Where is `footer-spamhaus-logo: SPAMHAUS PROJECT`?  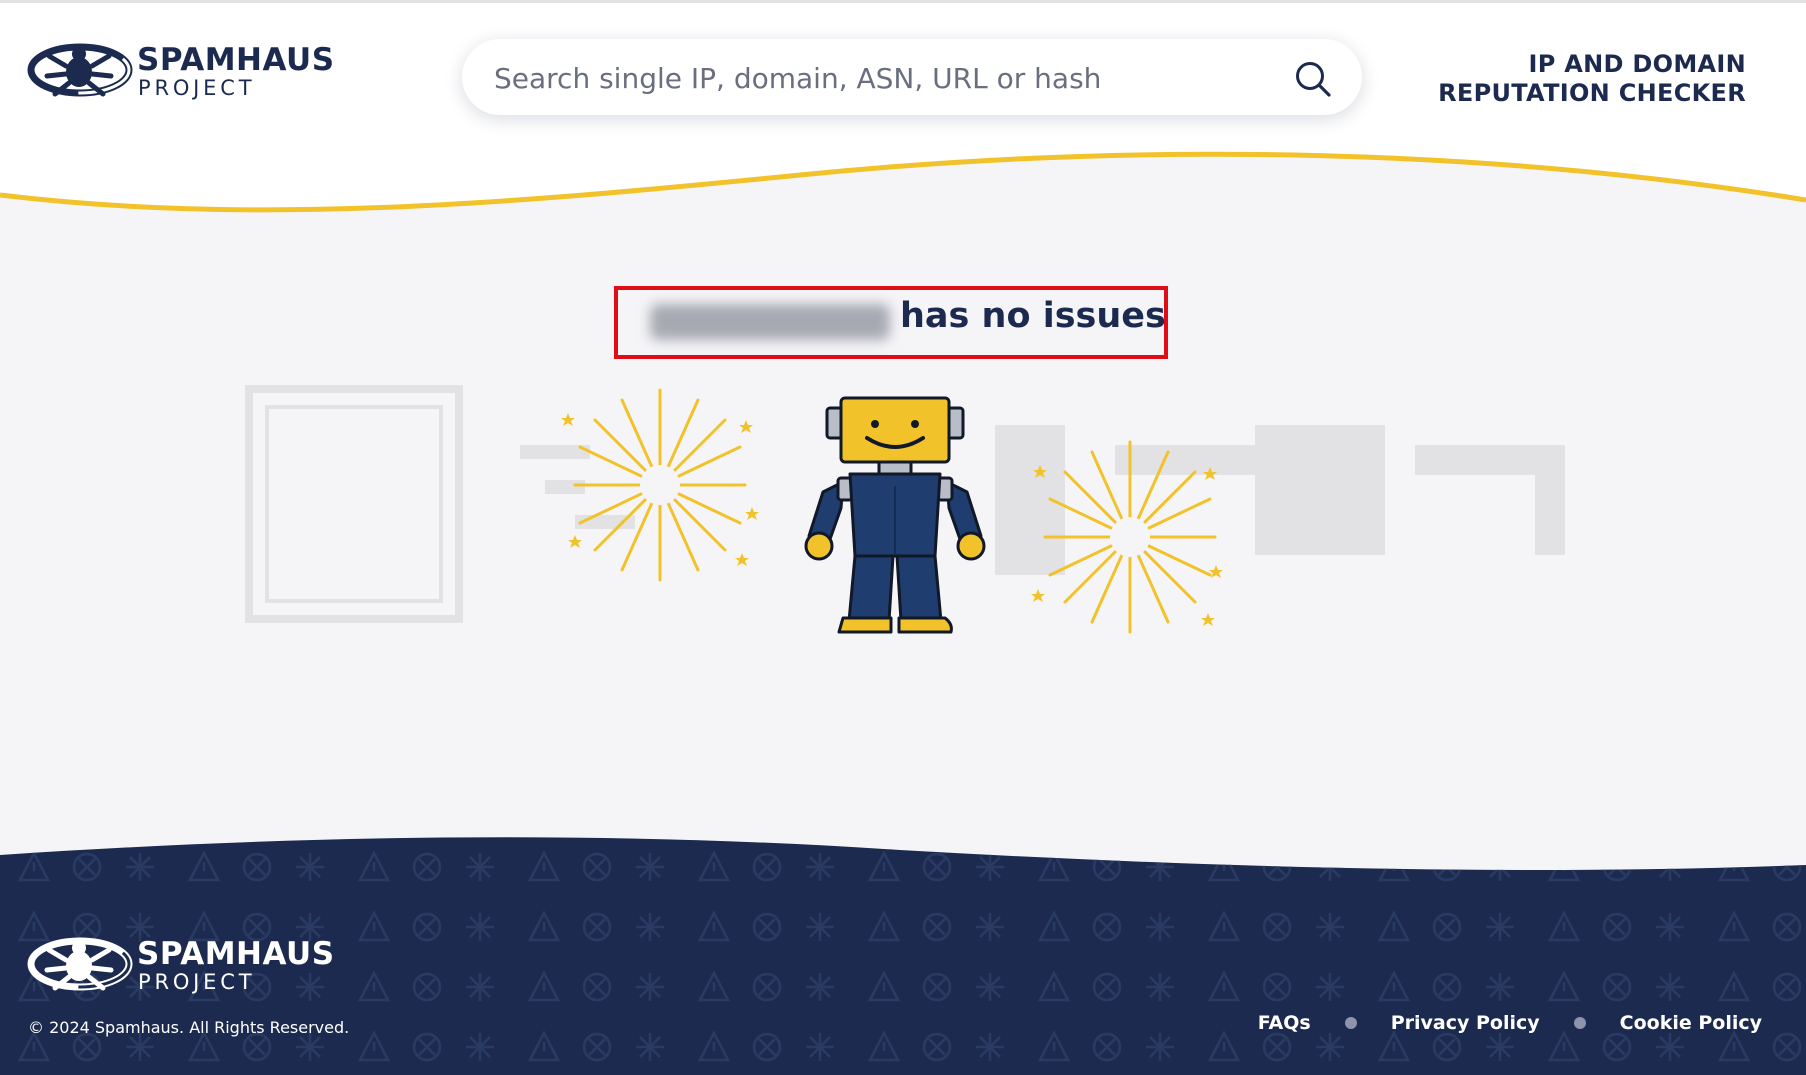
footer-spamhaus-logo: SPAMHAUS PROJECT is located at coordinates (212, 967).